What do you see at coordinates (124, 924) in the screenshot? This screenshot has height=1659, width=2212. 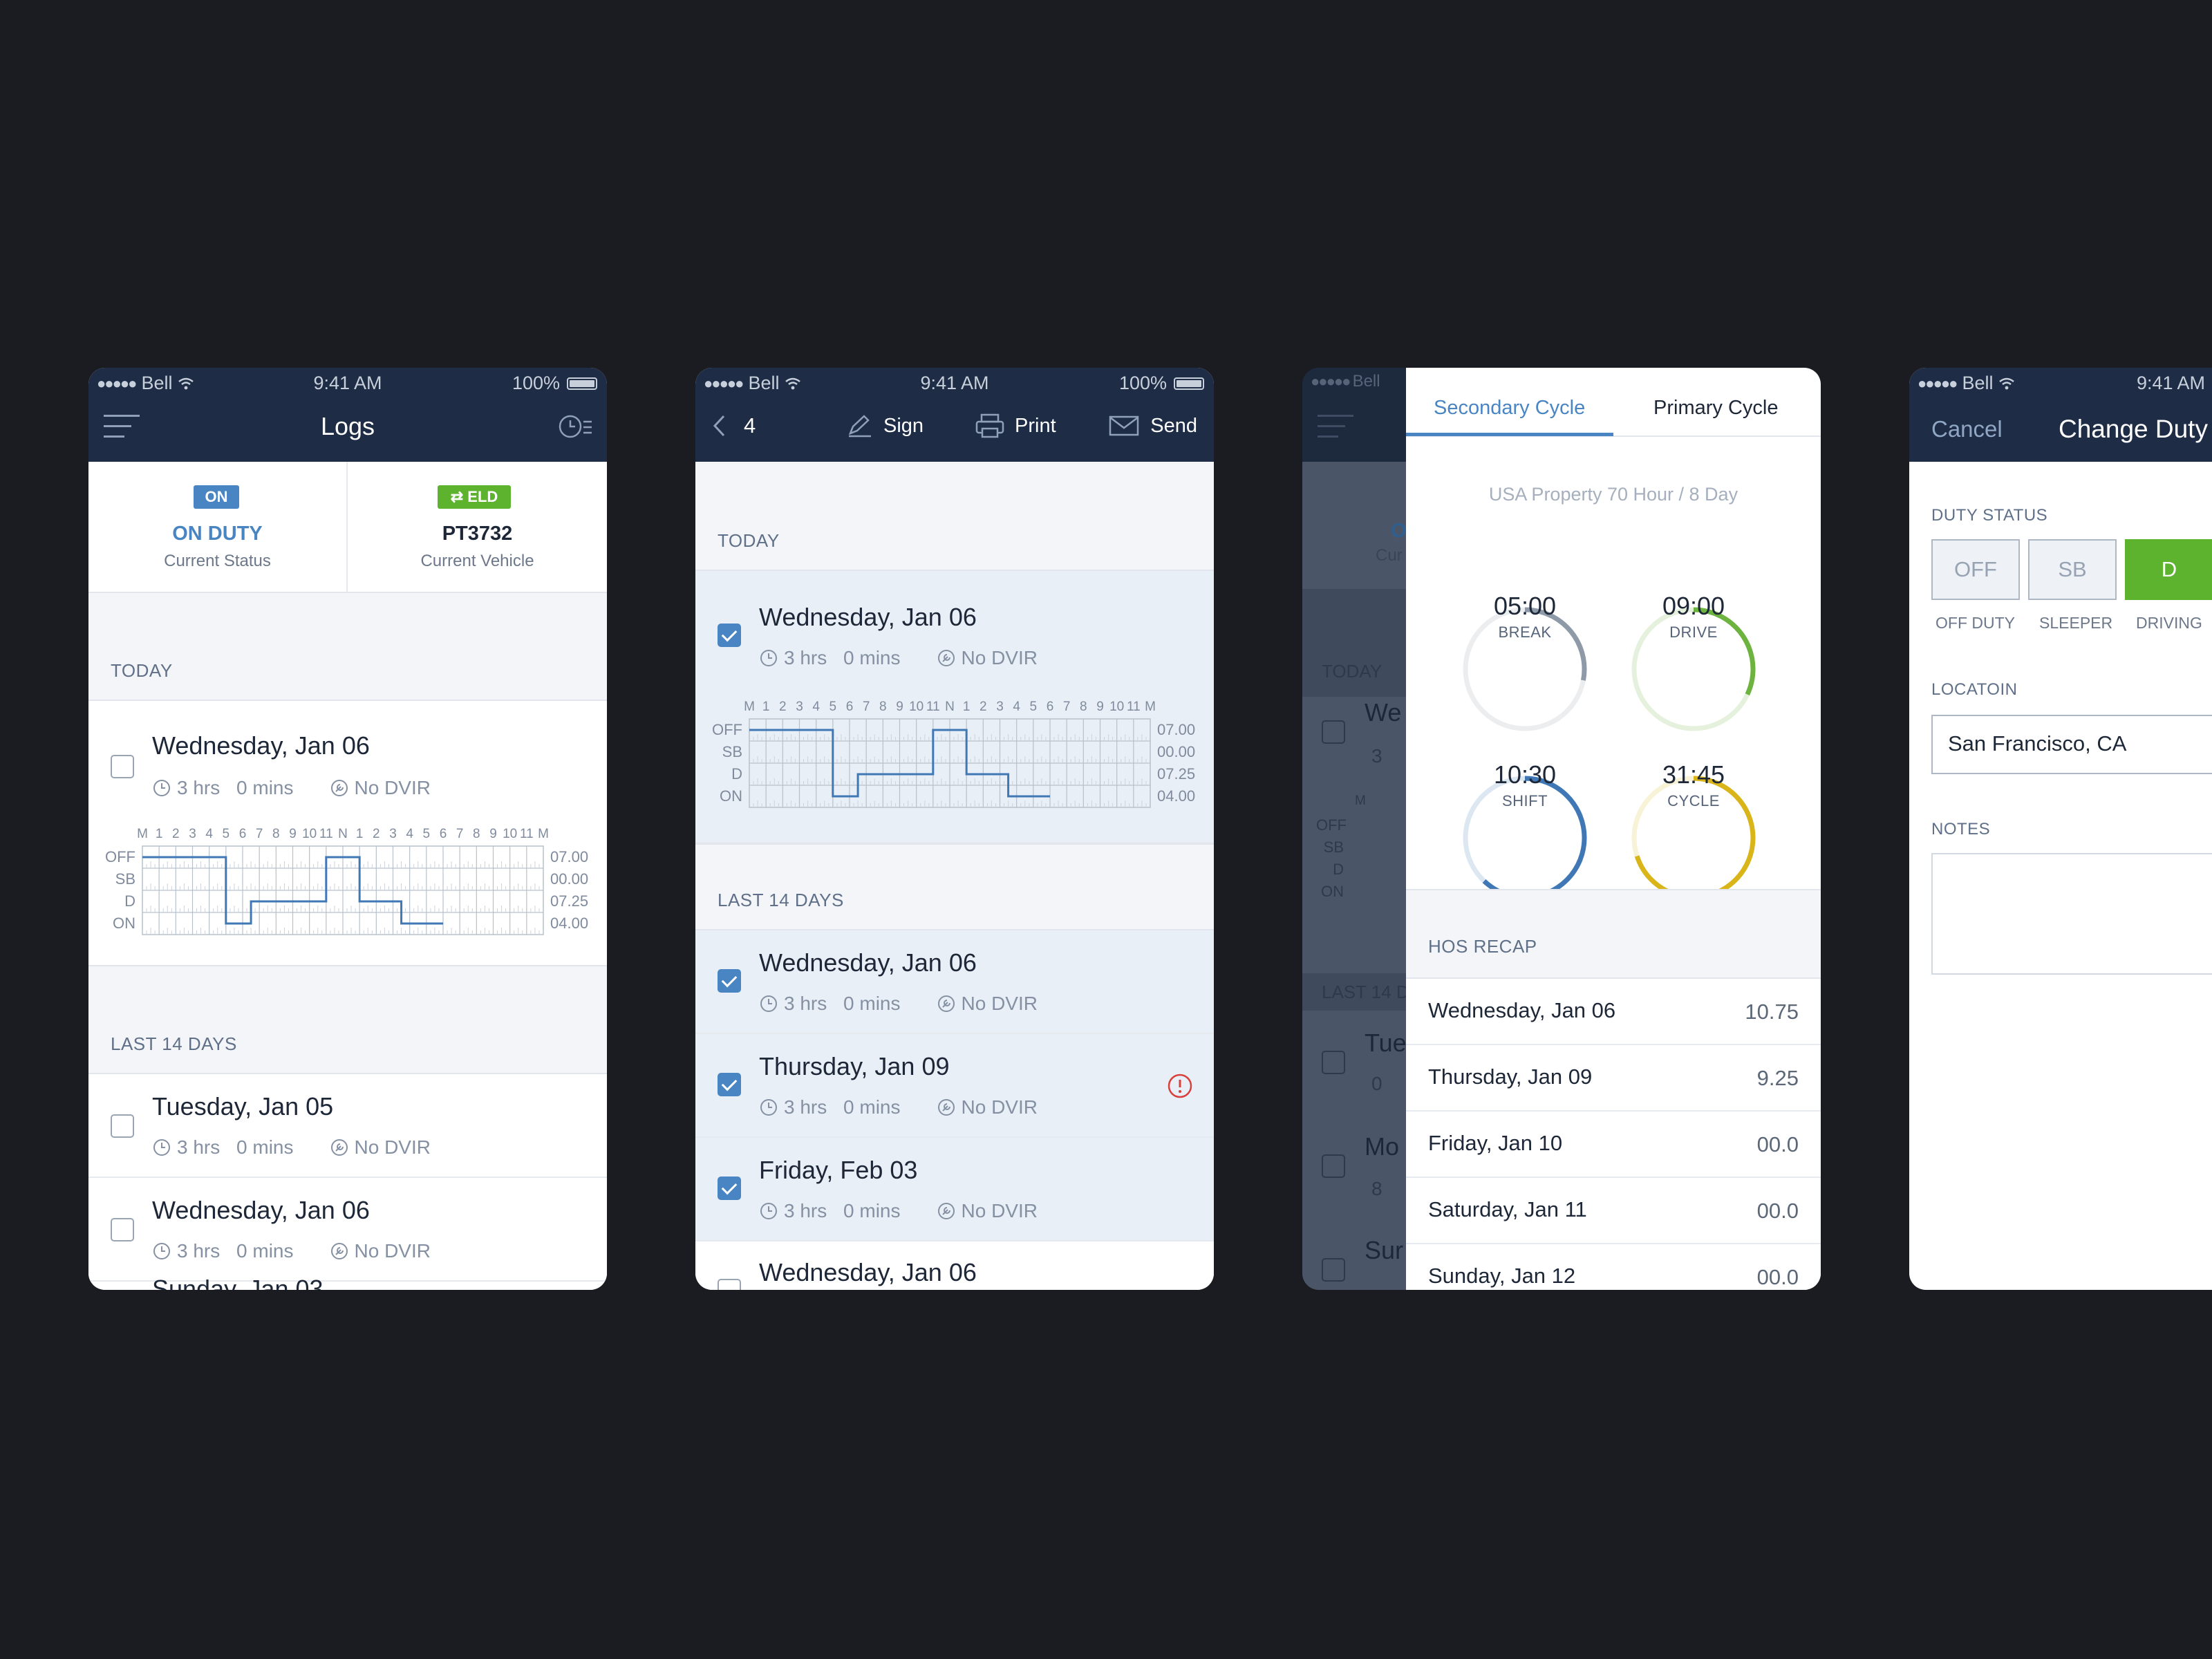 I see `duty-row-label: ON` at bounding box center [124, 924].